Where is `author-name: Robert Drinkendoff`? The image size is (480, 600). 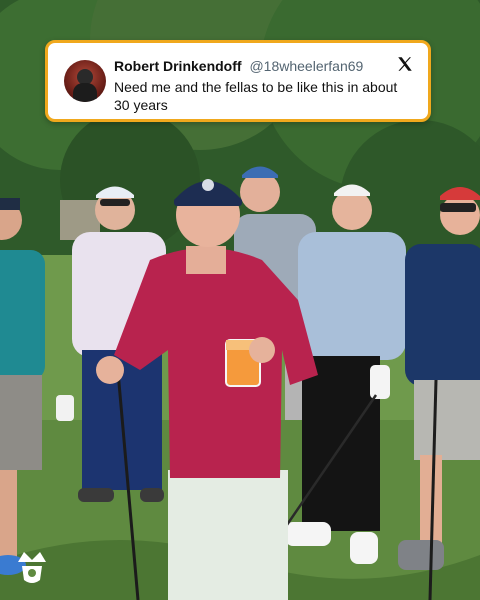
author-name: Robert Drinkendoff is located at coordinates (178, 66).